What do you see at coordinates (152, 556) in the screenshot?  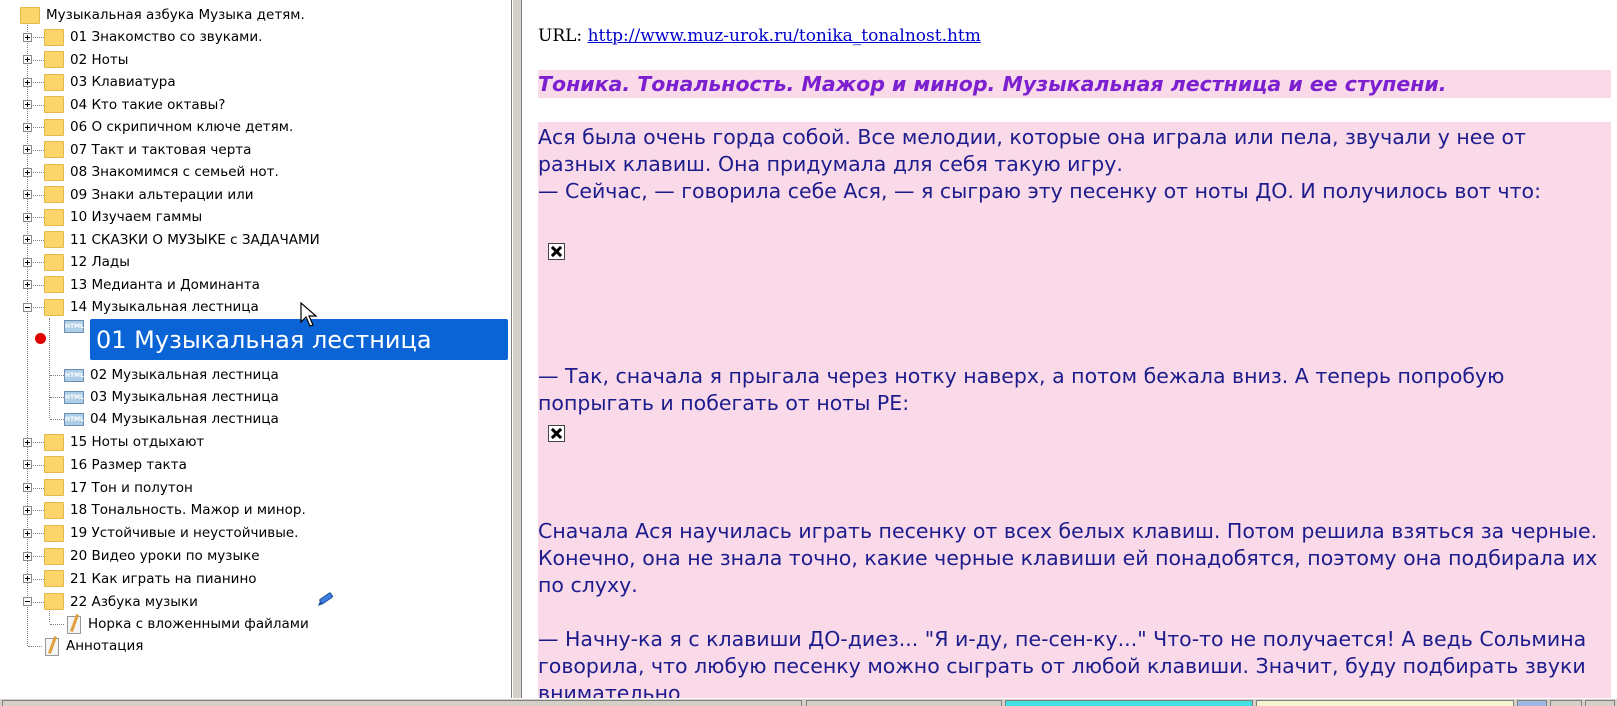 I see `tree-folder: 20 Видео уроки по музыке` at bounding box center [152, 556].